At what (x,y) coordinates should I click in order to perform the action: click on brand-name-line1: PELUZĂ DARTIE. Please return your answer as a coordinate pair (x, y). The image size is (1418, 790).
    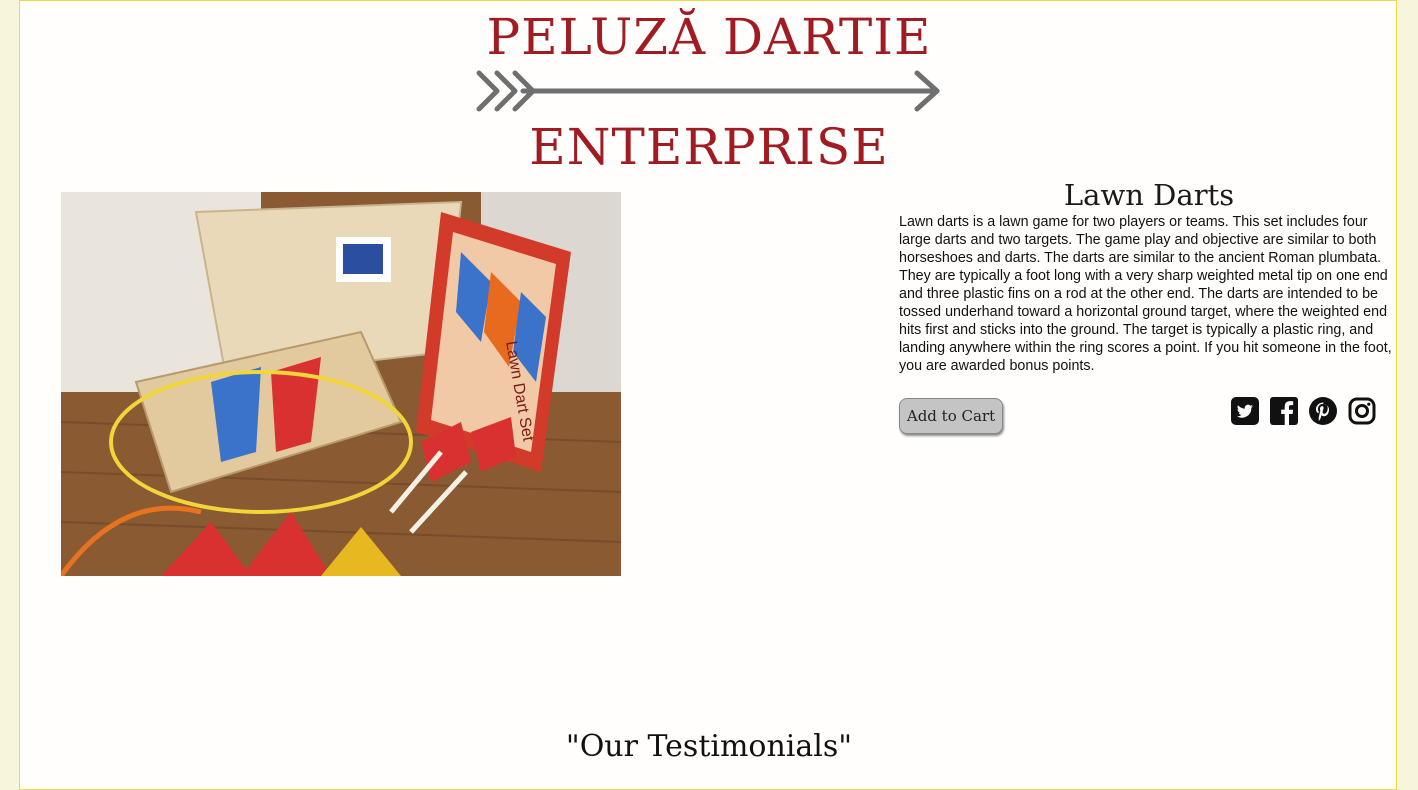
    Looking at the image, I should click on (709, 37).